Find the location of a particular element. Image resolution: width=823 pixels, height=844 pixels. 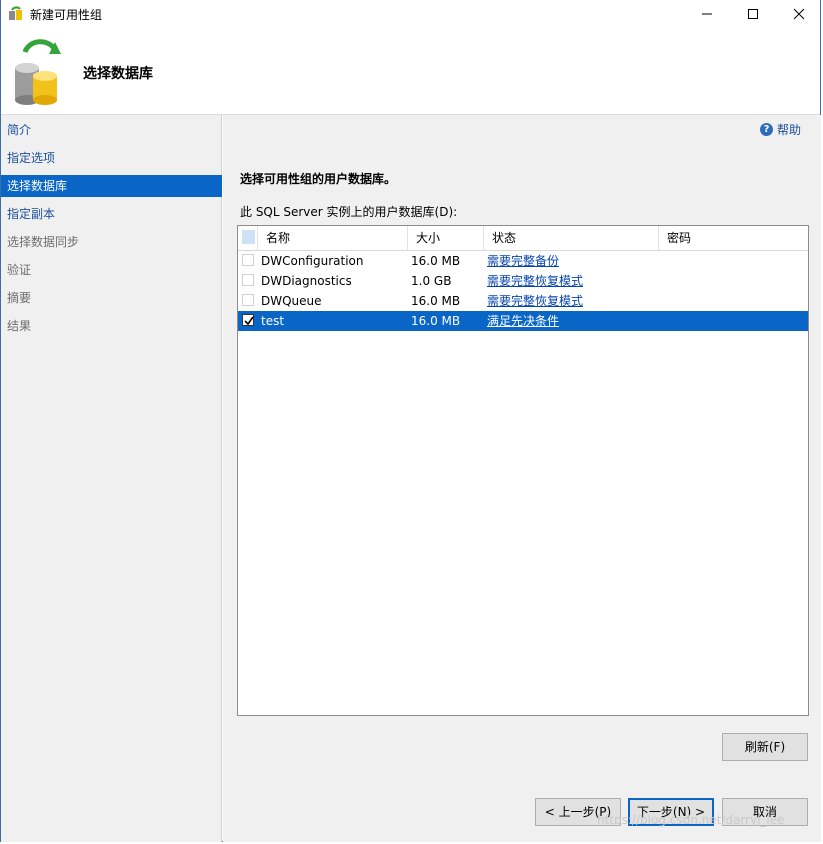

table-row: DWDiagnostics 1.0 GB 需要完整恢复模式 is located at coordinates (523, 281).